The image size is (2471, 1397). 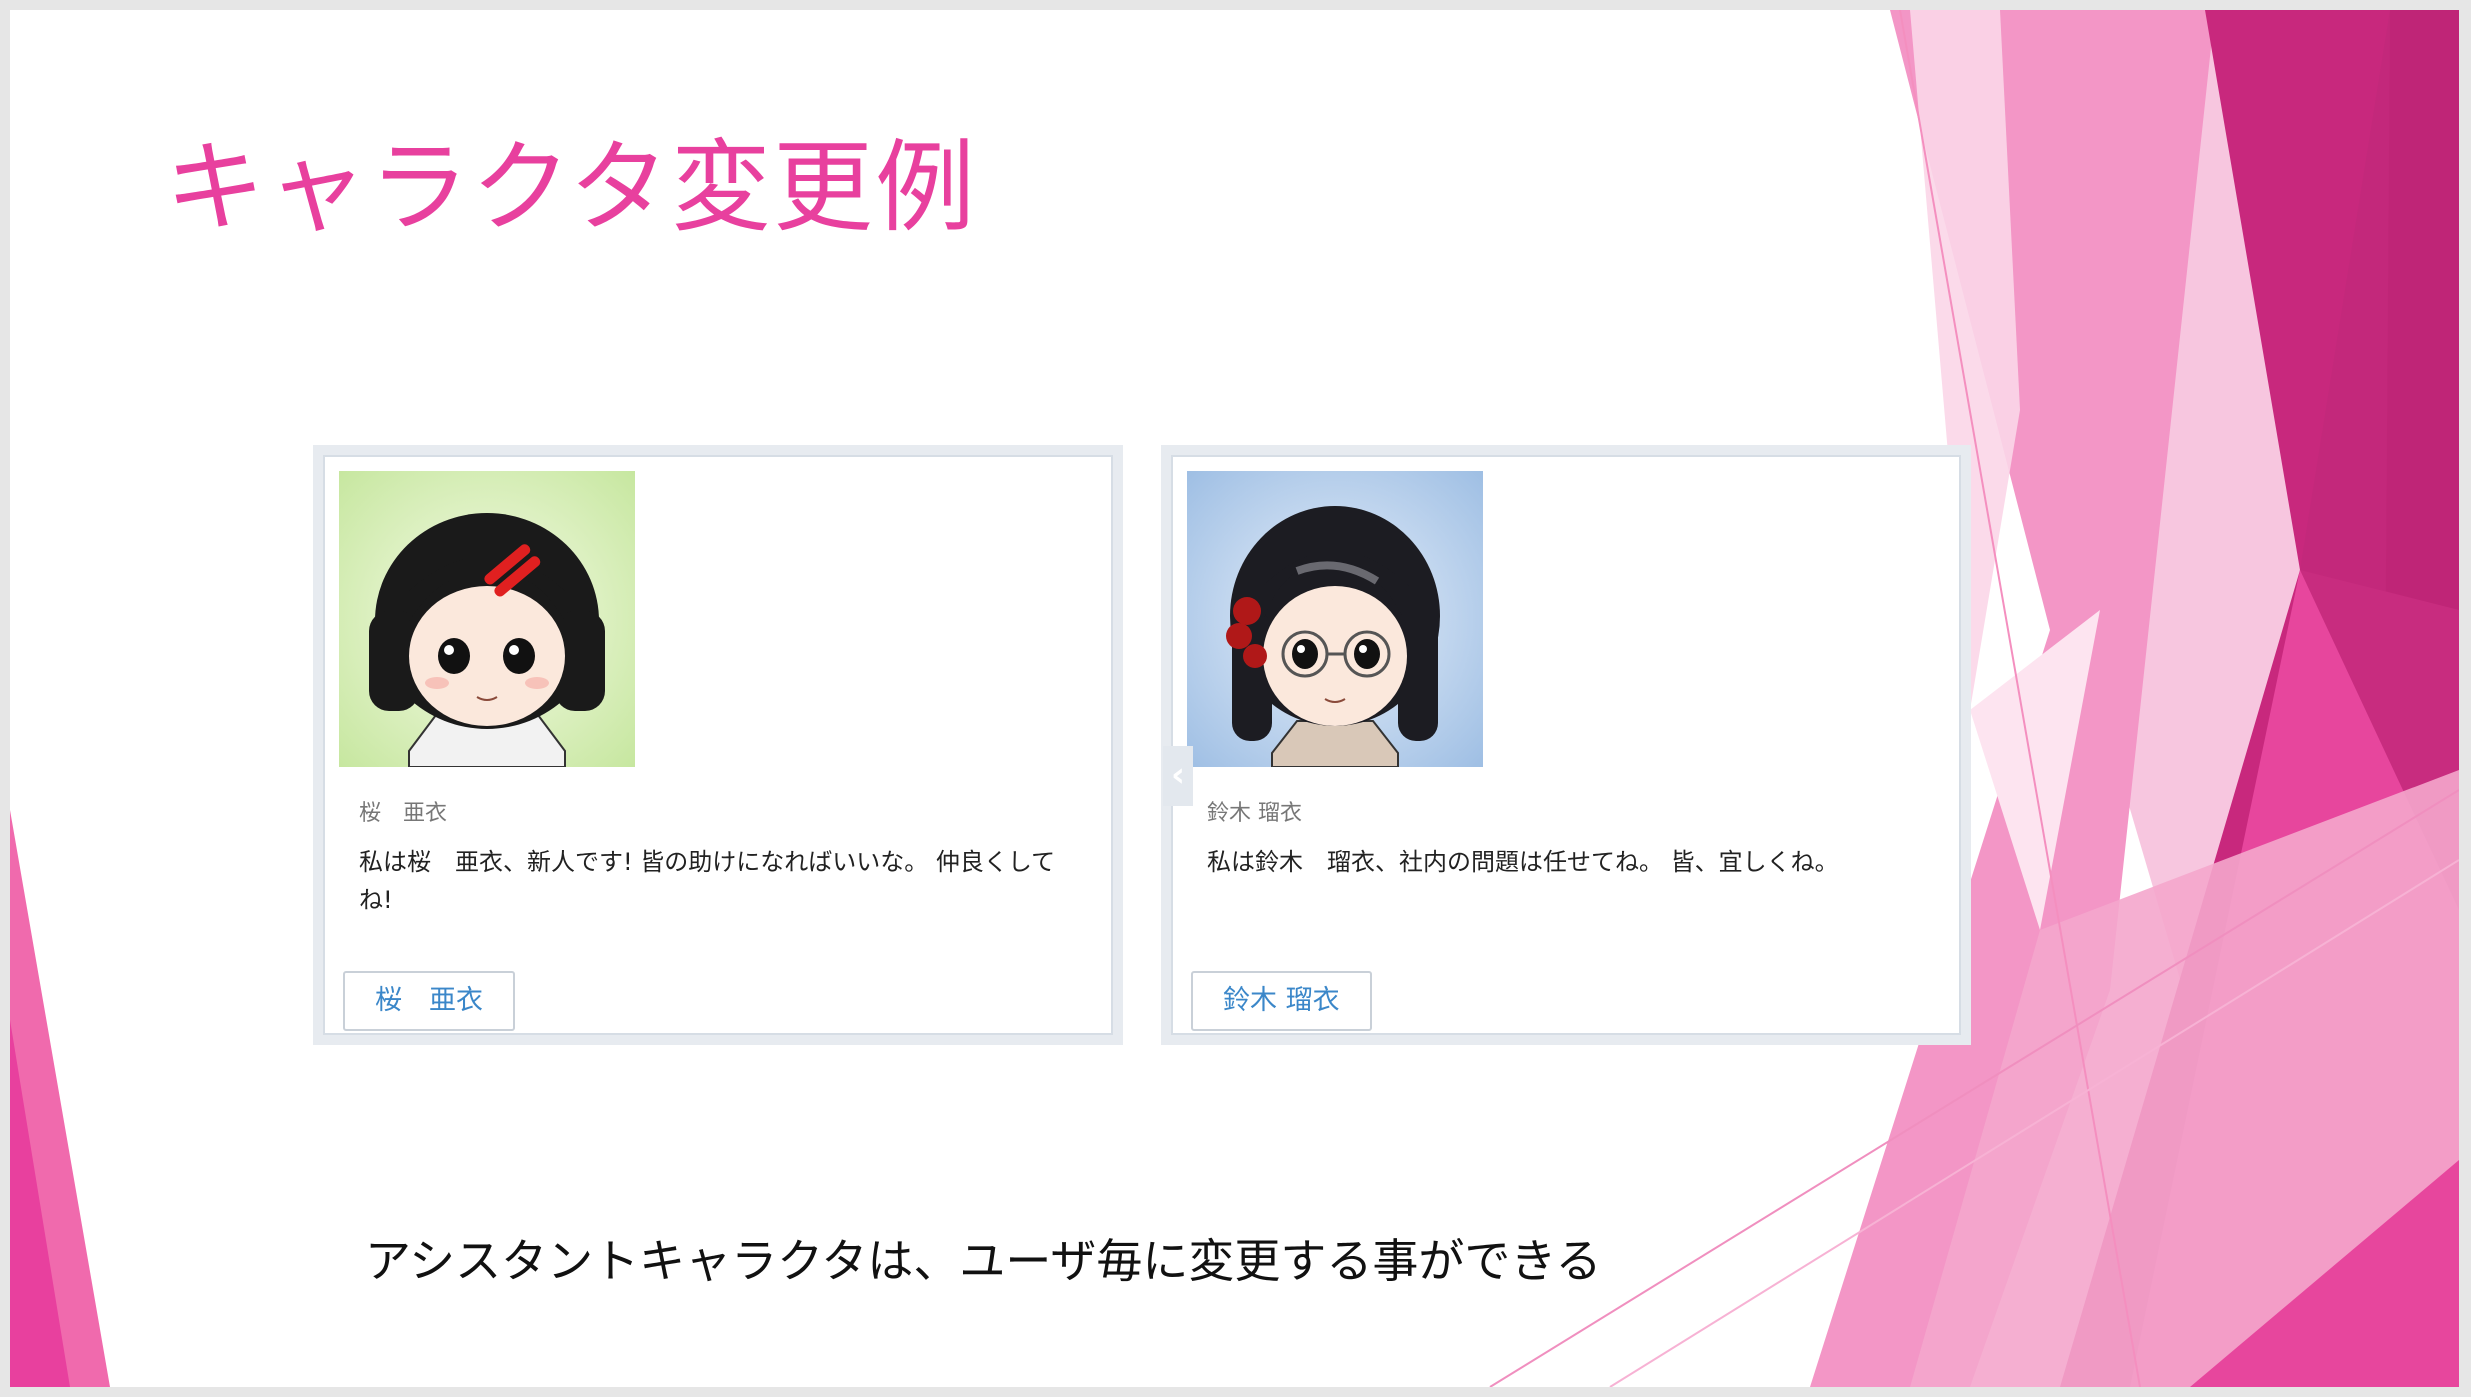 I want to click on select-character-button: 桜 亜衣, so click(x=429, y=1001).